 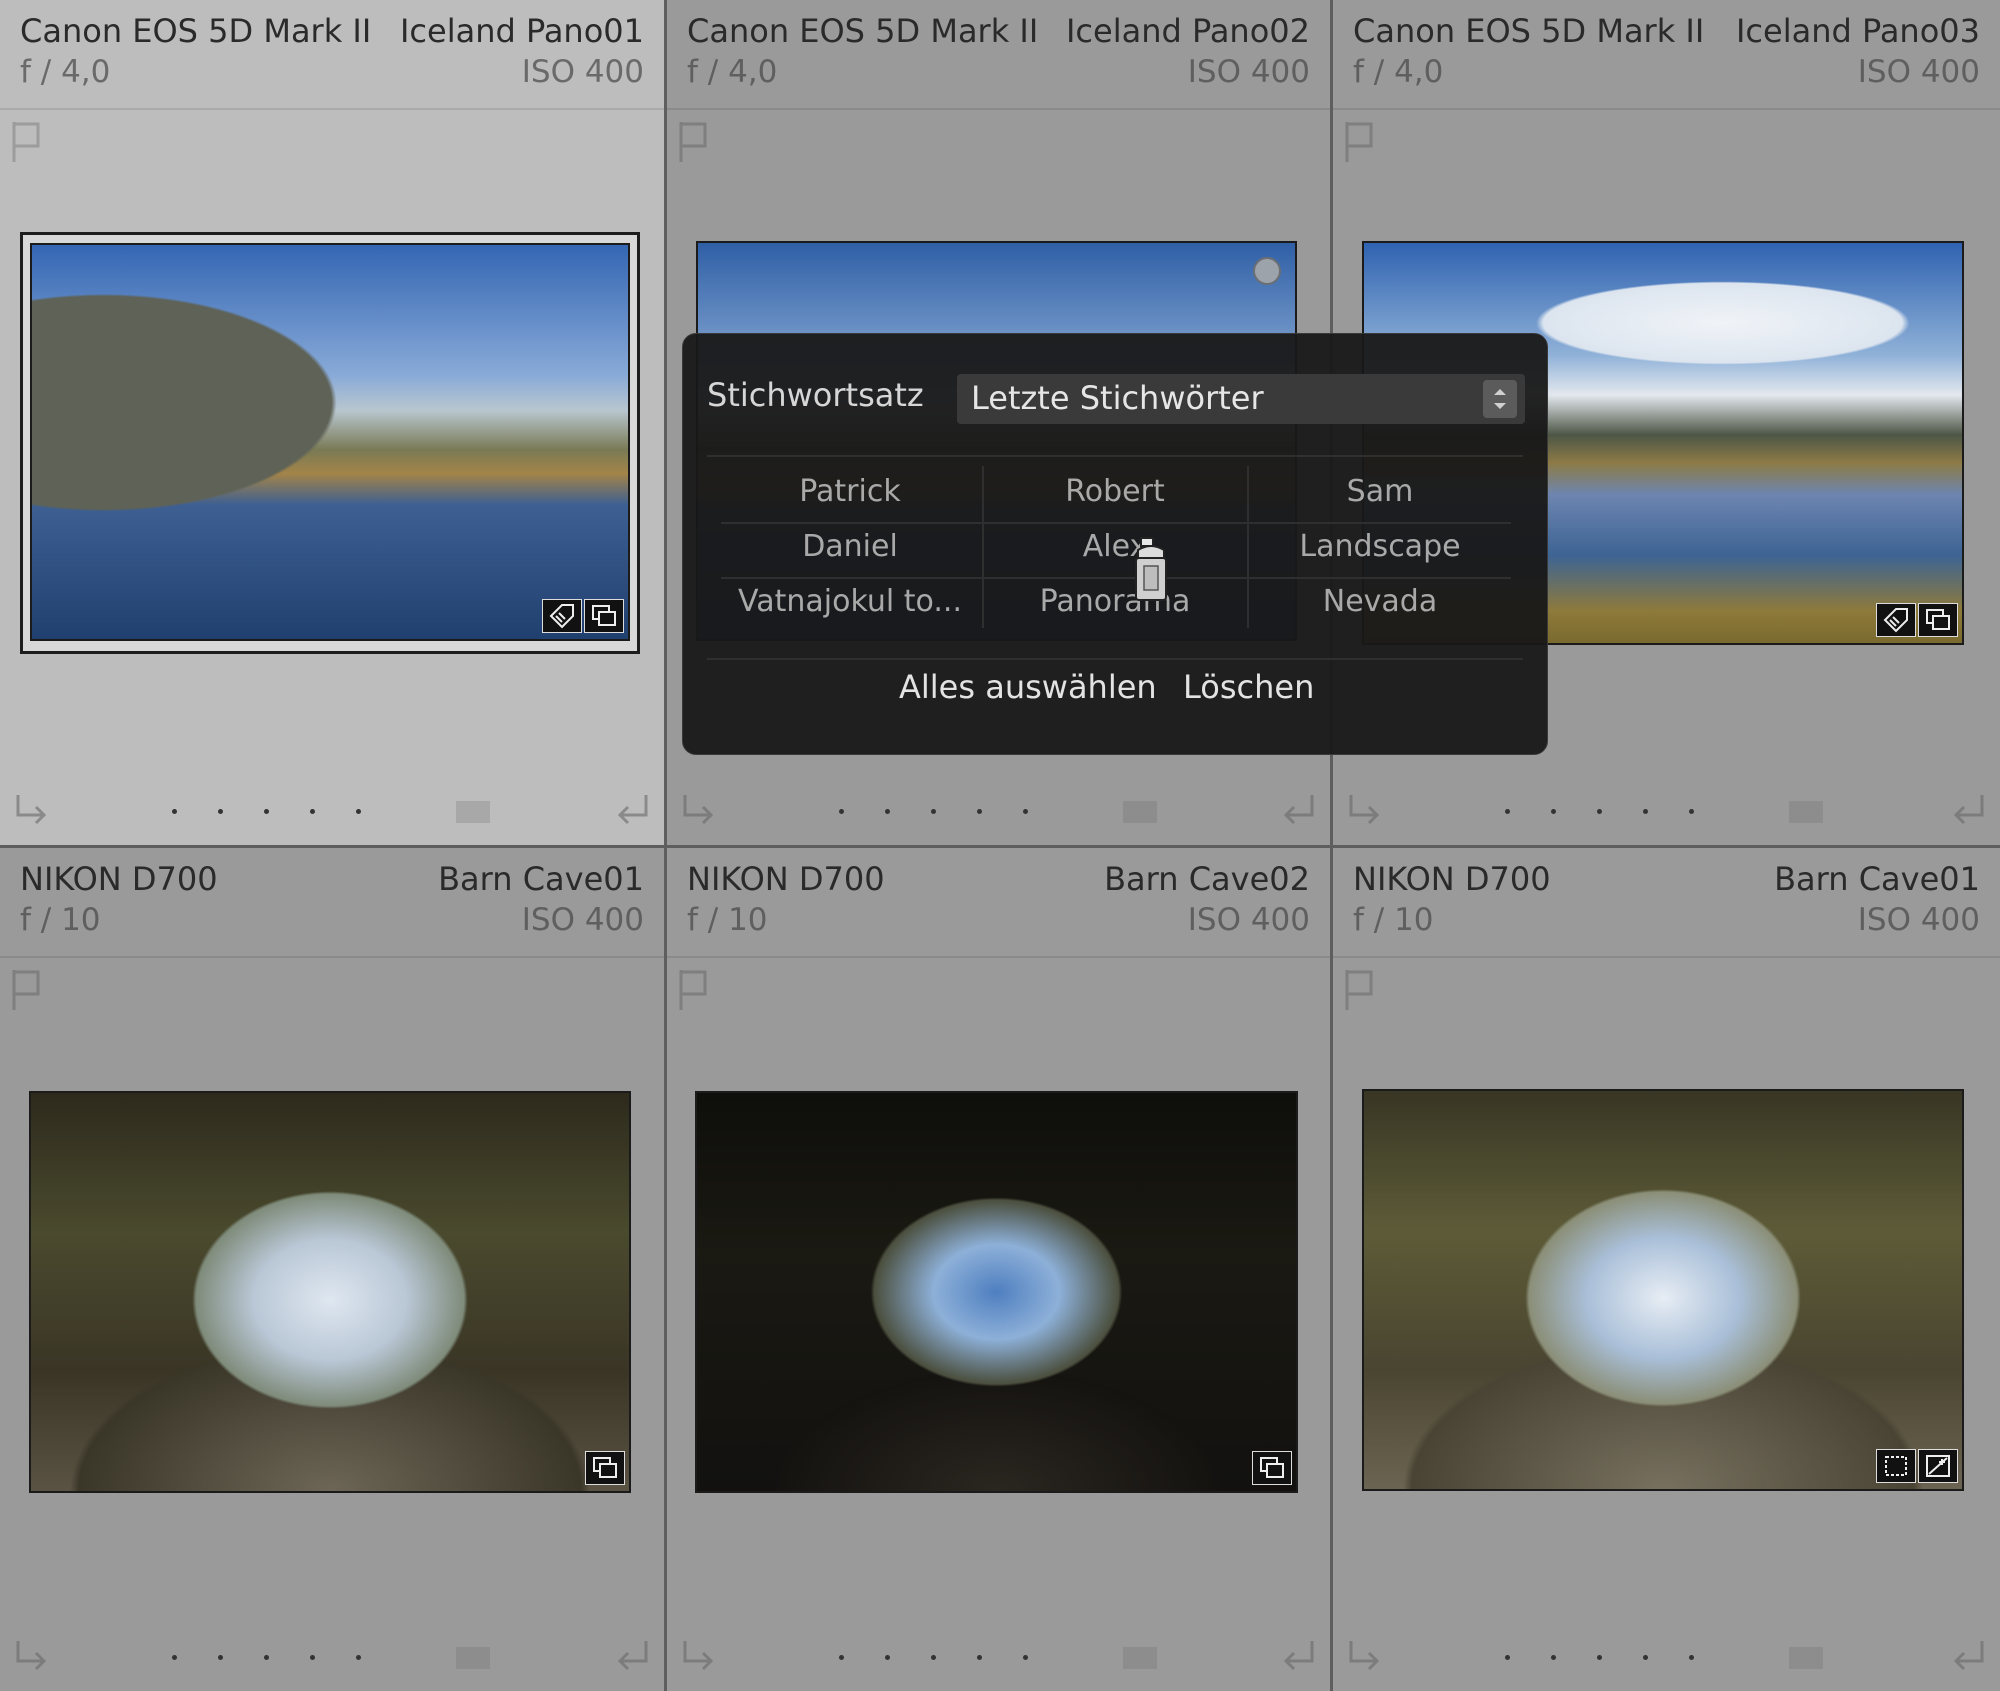 What do you see at coordinates (1115, 547) in the screenshot?
I see `keyword-item: Alex` at bounding box center [1115, 547].